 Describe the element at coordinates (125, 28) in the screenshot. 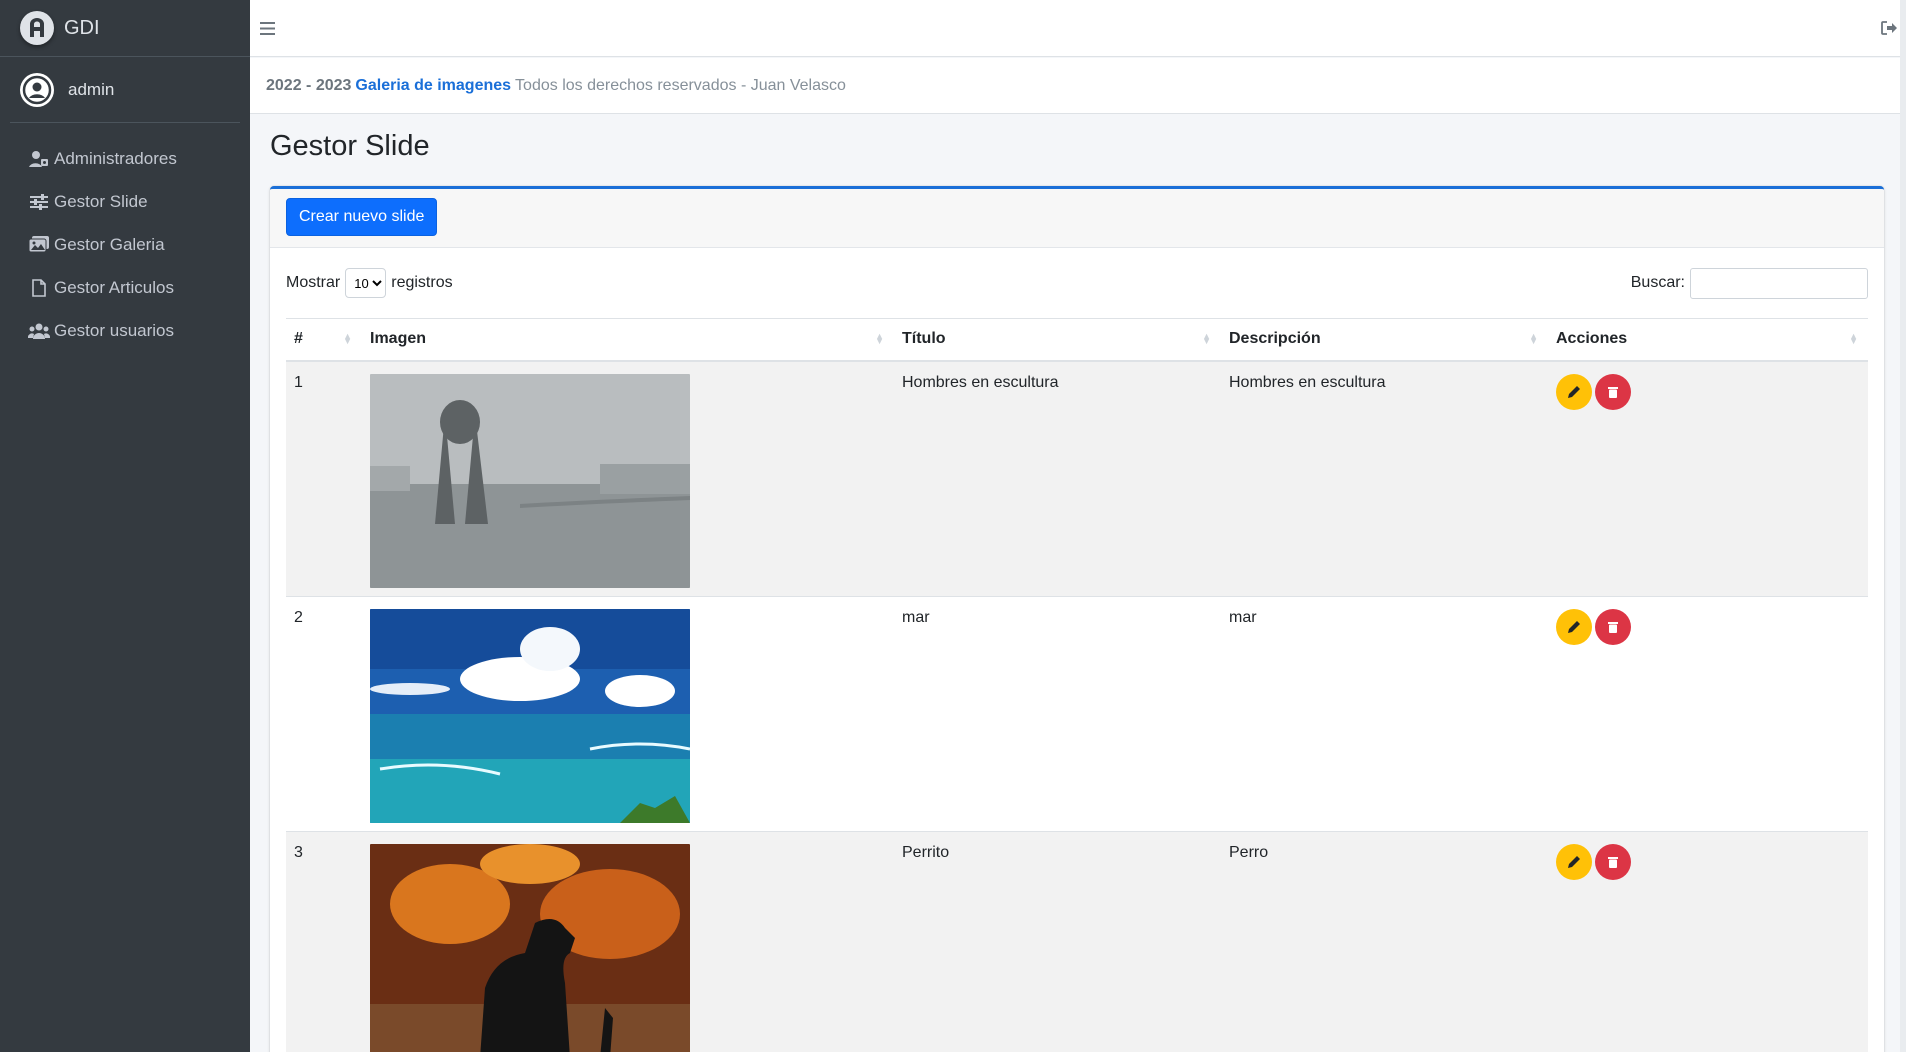

I see `brand-link: GDI` at that location.